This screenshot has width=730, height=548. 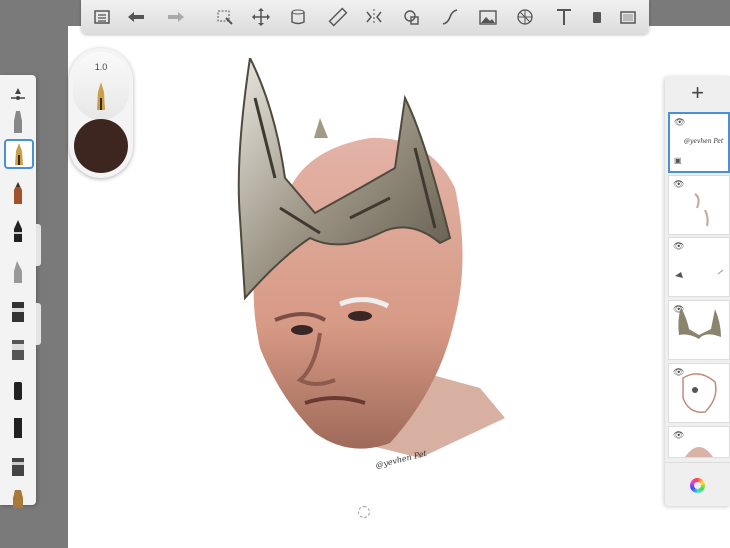 What do you see at coordinates (699, 205) in the screenshot?
I see `layer-thumbnail-2: 👁` at bounding box center [699, 205].